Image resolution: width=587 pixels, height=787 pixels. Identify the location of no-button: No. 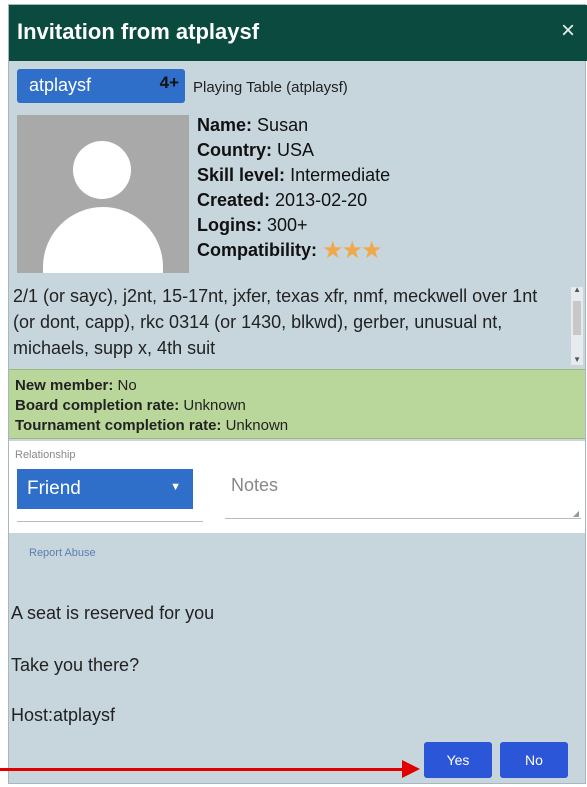
(534, 760).